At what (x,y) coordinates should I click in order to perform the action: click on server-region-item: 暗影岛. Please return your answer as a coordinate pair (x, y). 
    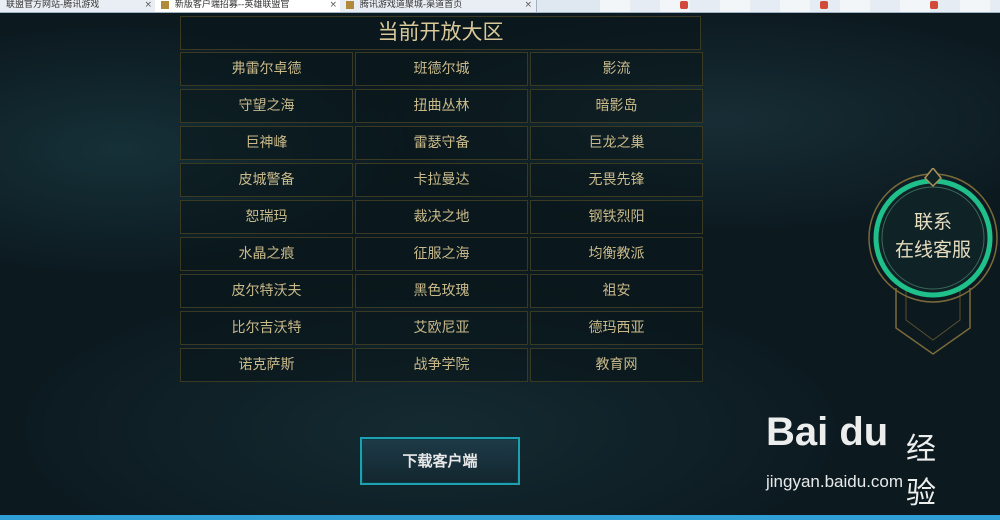
    Looking at the image, I should click on (616, 106).